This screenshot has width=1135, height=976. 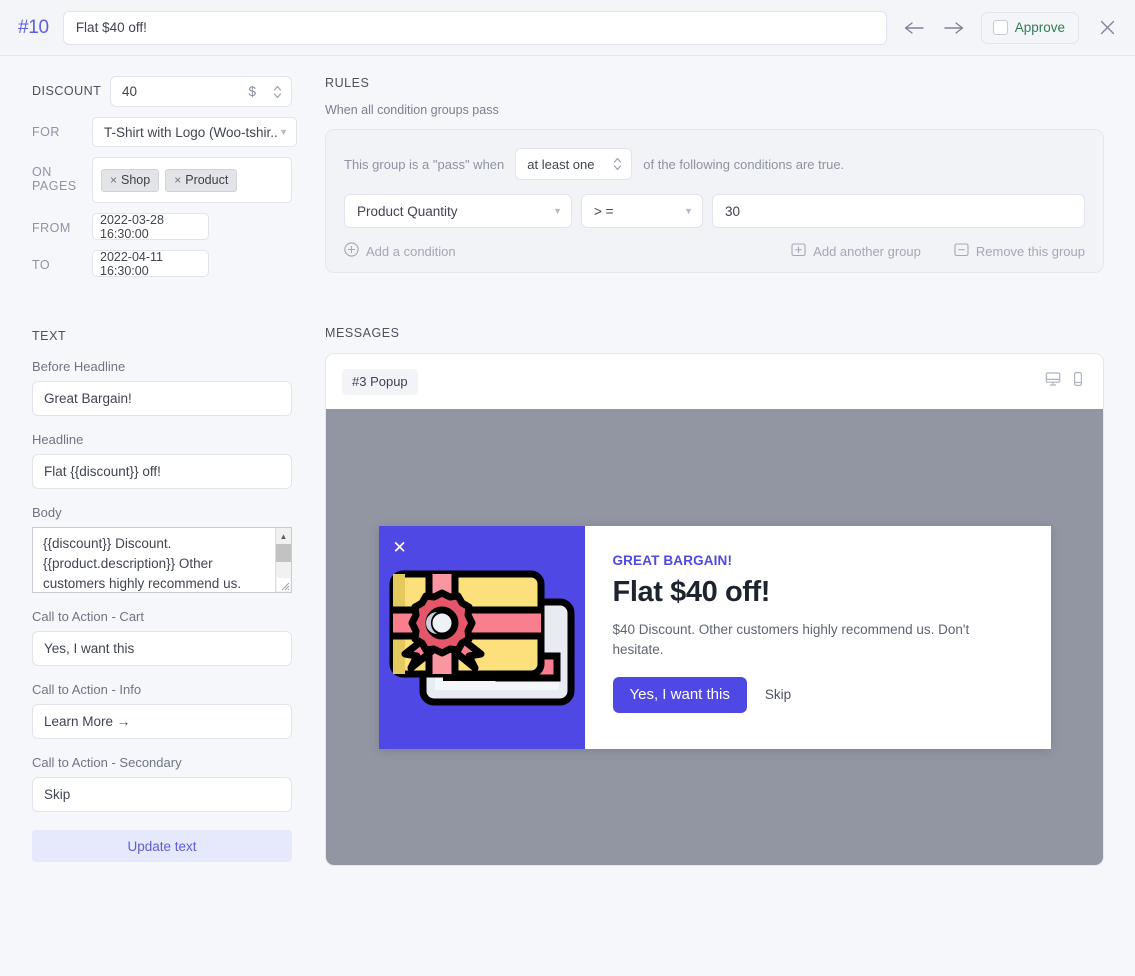 What do you see at coordinates (33, 27) in the screenshot?
I see `campaign-number: #10` at bounding box center [33, 27].